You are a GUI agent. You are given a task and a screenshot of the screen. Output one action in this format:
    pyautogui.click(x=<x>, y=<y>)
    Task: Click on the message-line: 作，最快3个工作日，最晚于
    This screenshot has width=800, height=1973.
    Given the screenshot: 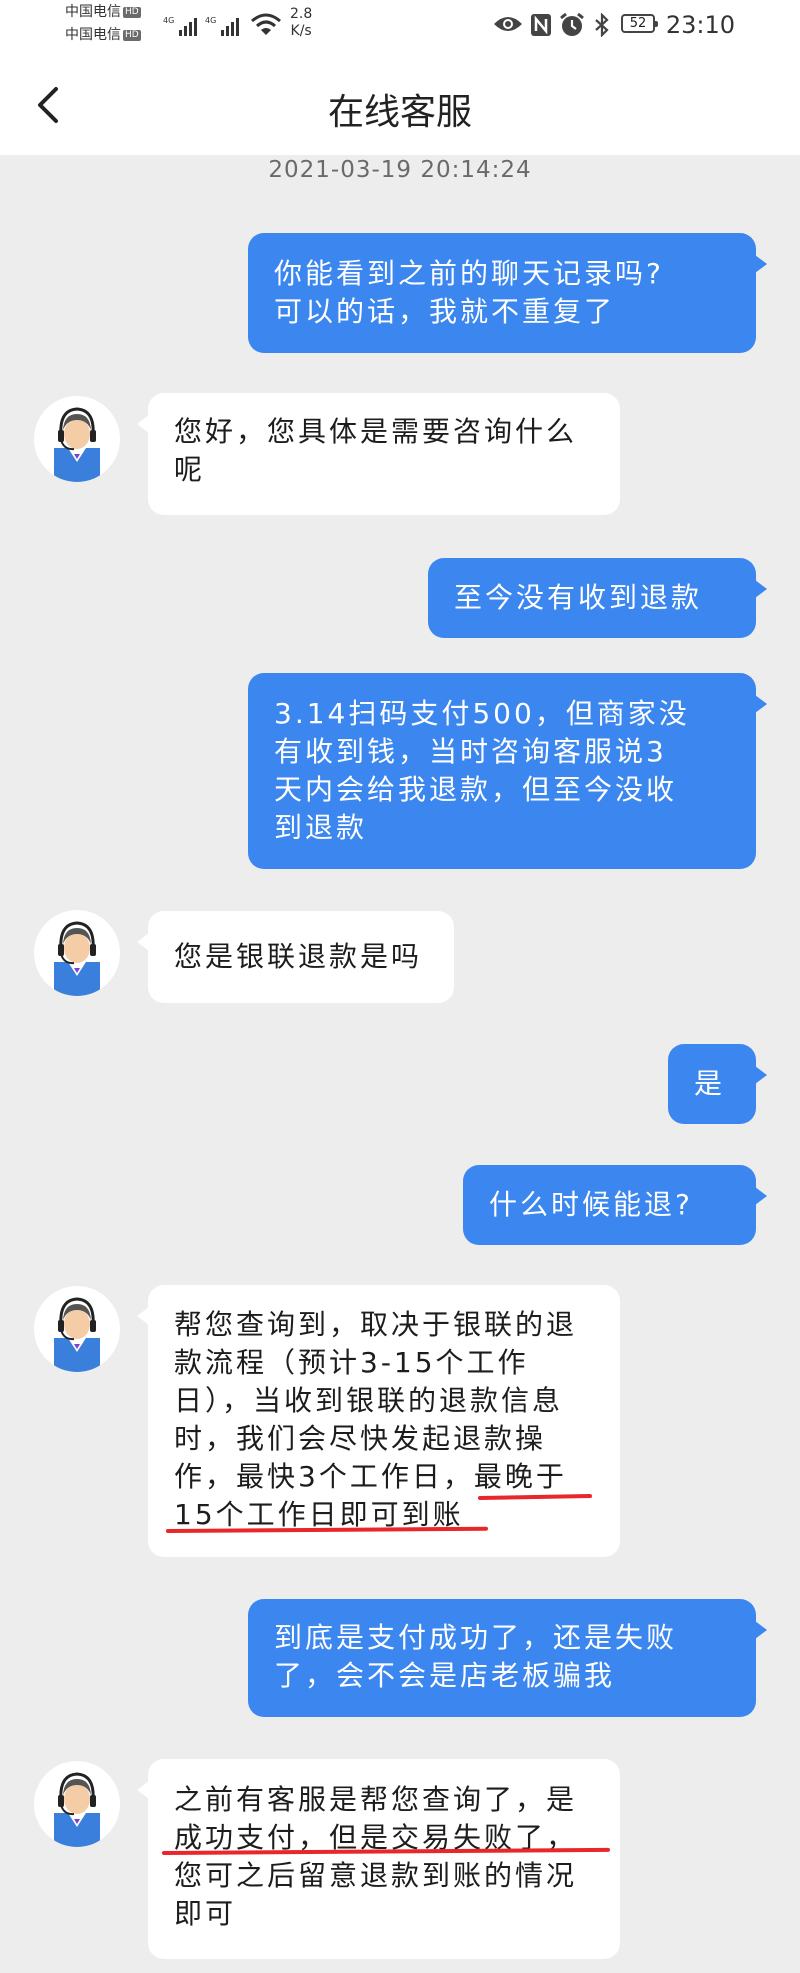 What is the action you would take?
    pyautogui.click(x=370, y=1476)
    